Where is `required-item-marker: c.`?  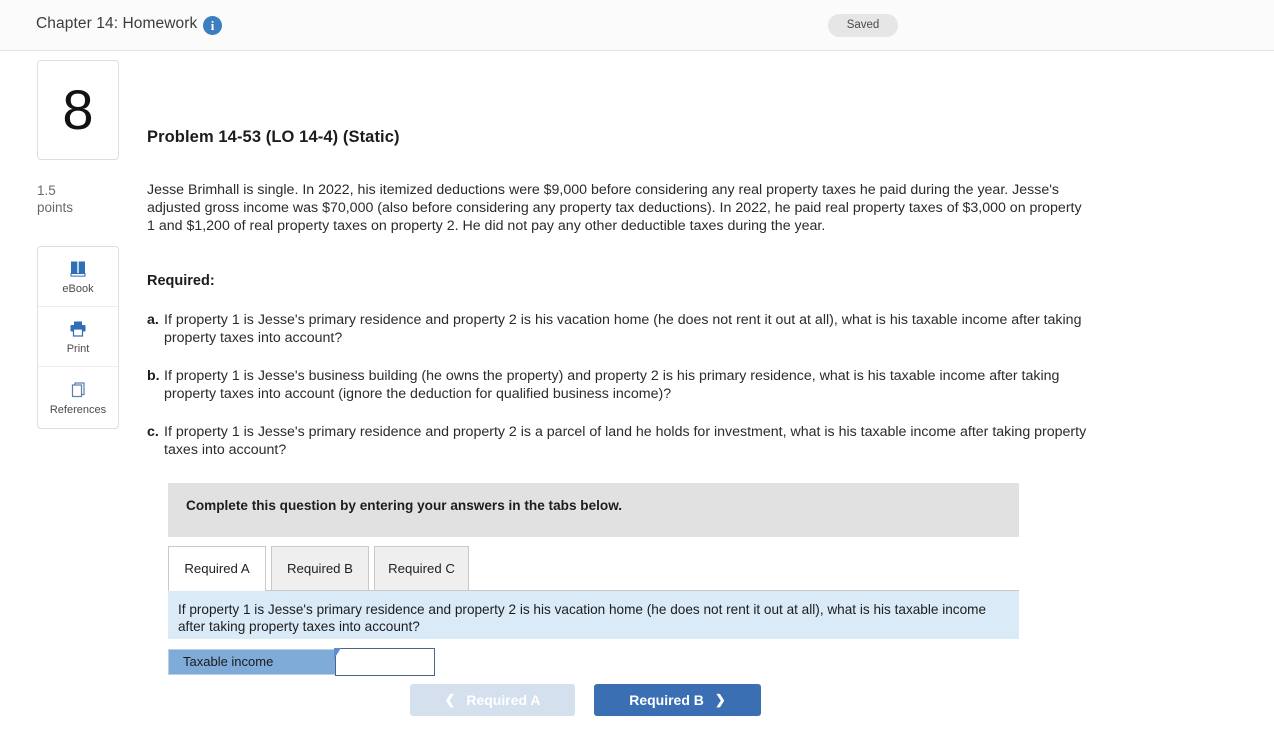 required-item-marker: c. is located at coordinates (153, 432).